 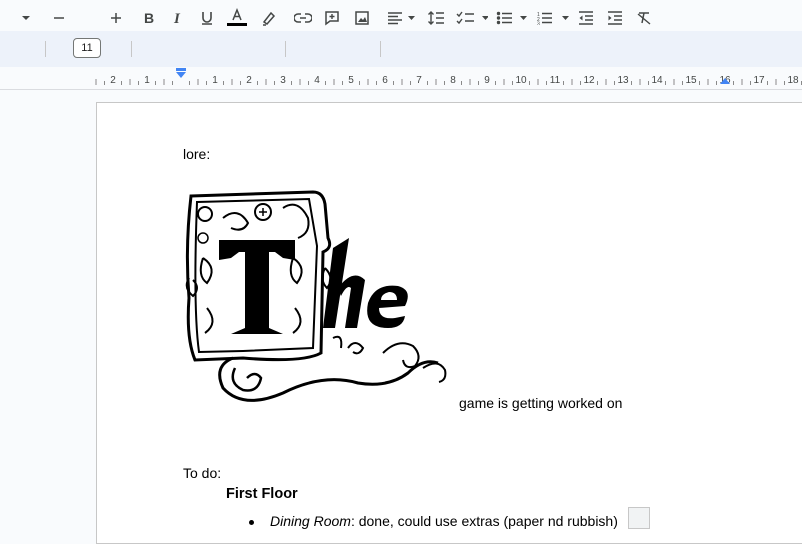 I want to click on ruler-label: 4, so click(x=317, y=80).